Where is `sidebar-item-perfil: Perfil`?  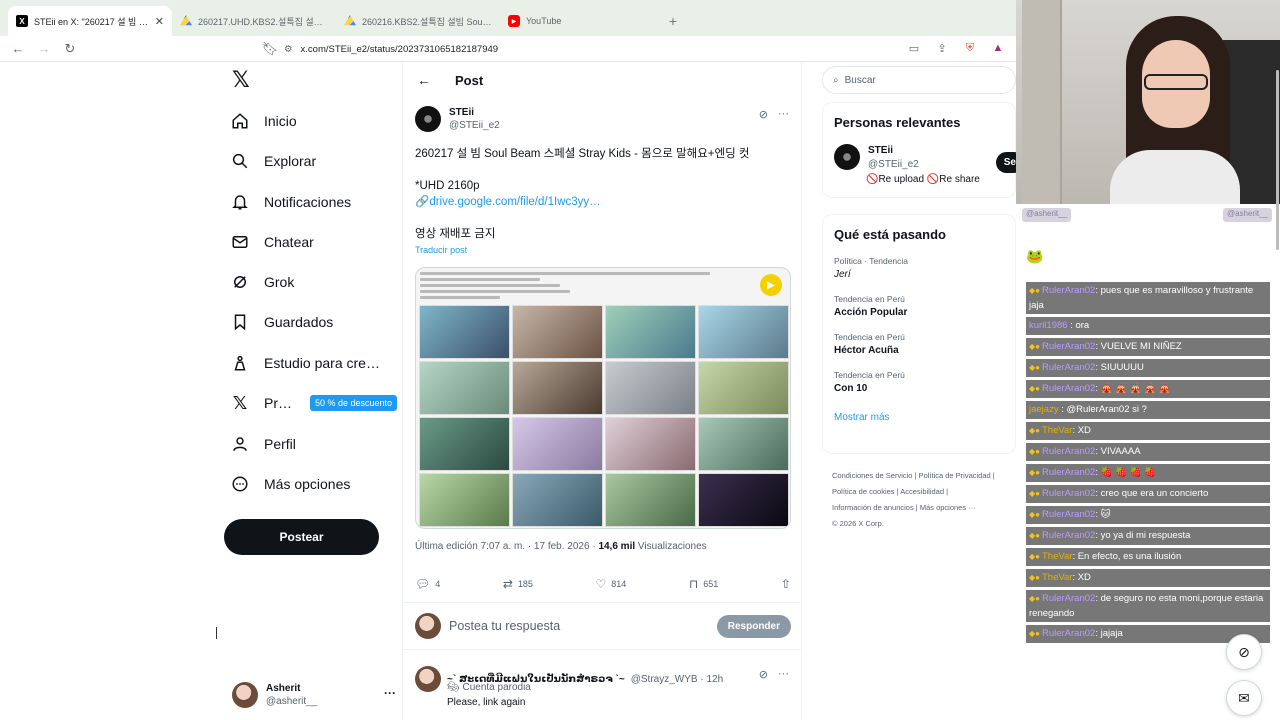
sidebar-item-perfil: Perfil is located at coordinates (263, 444).